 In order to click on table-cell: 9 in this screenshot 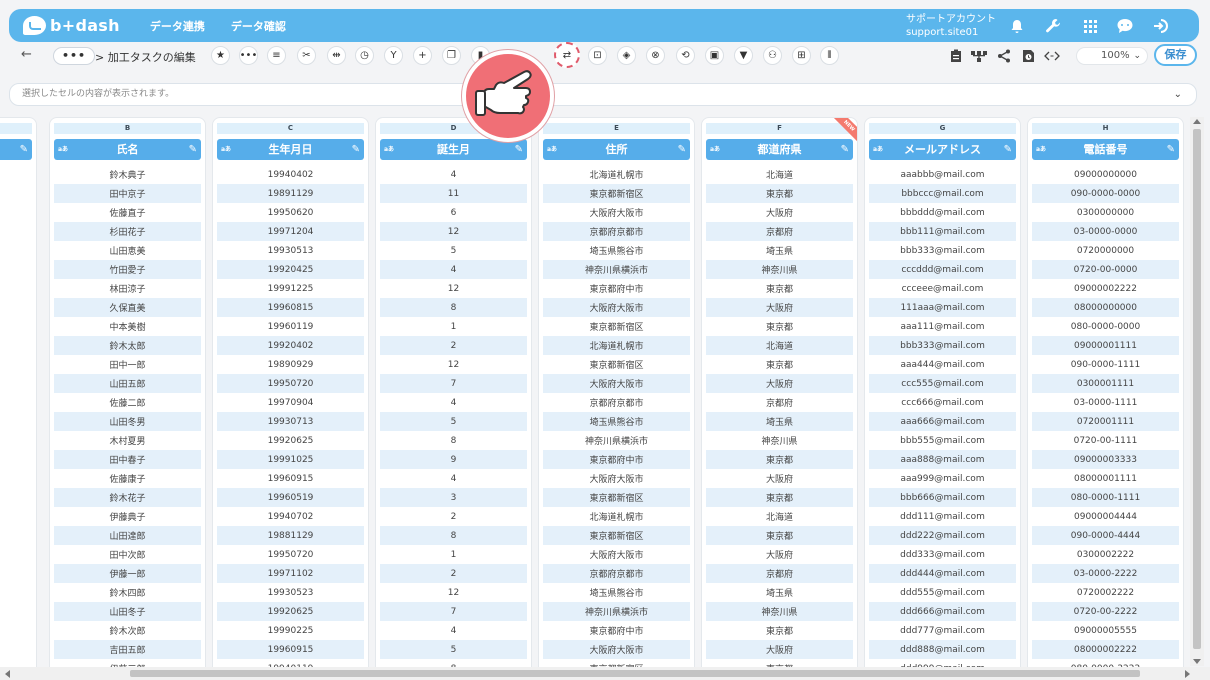, I will do `click(453, 459)`.